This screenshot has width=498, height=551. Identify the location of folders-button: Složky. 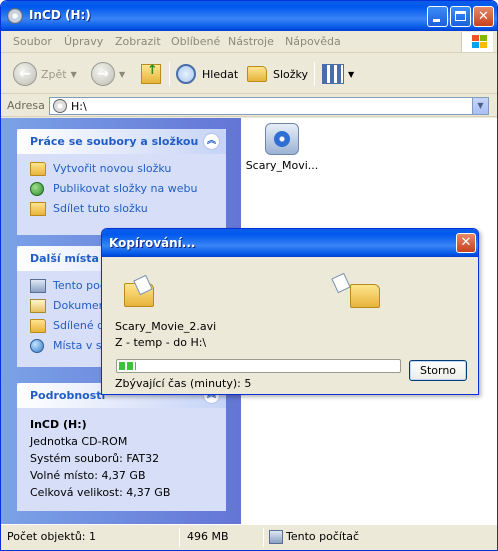
(277, 74).